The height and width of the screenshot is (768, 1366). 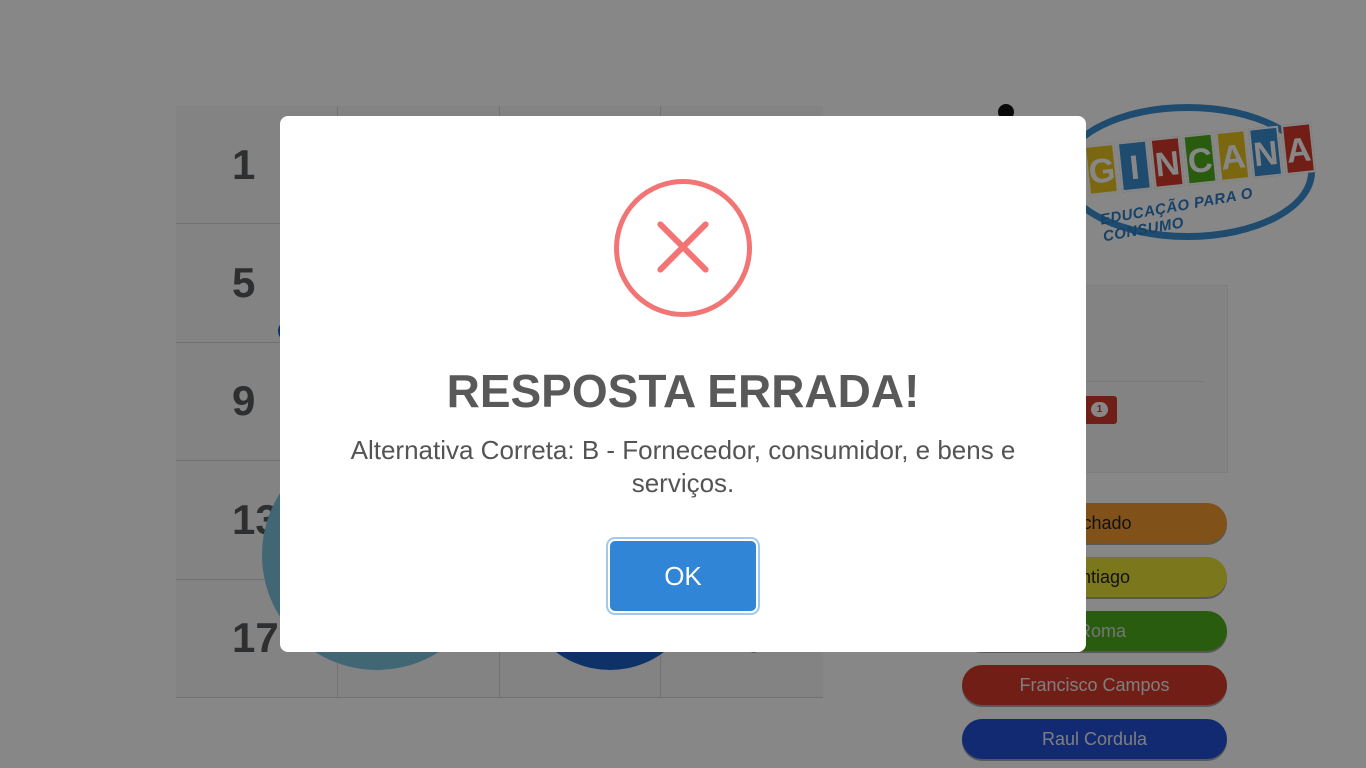 I want to click on dialog-title: RESPOSTA ERRADA!, so click(x=683, y=391).